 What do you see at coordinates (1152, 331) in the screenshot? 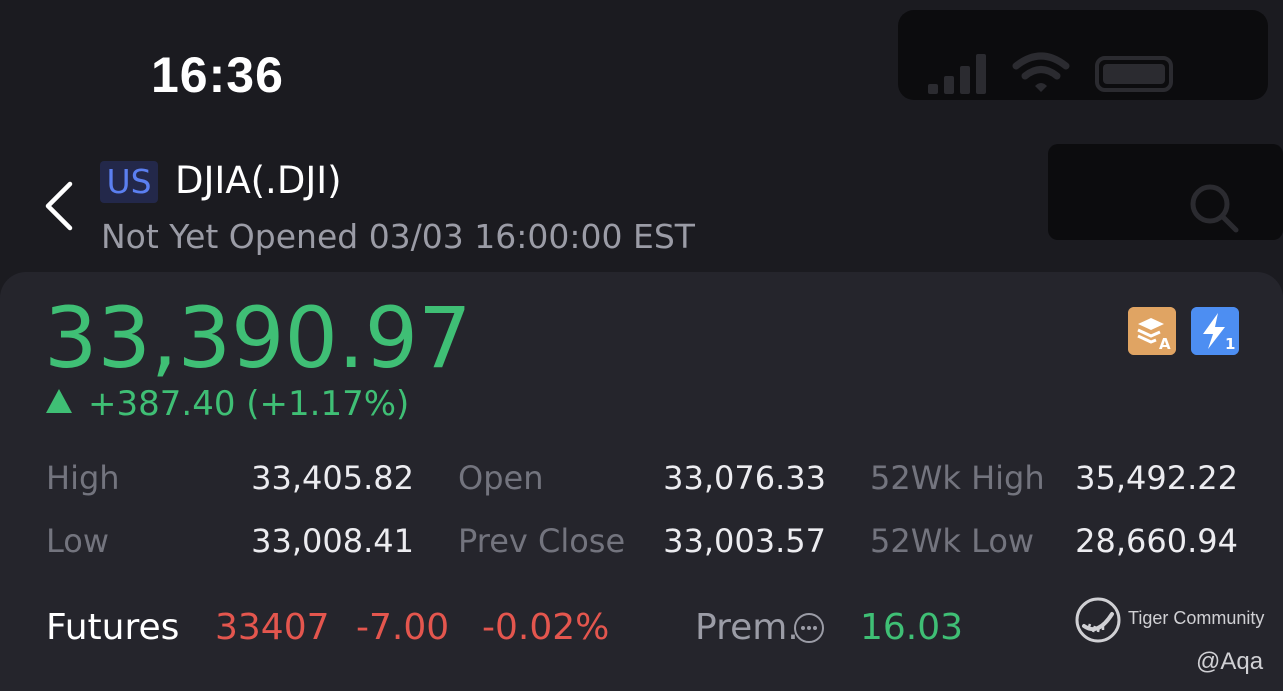
I see `layers-a-icon: A` at bounding box center [1152, 331].